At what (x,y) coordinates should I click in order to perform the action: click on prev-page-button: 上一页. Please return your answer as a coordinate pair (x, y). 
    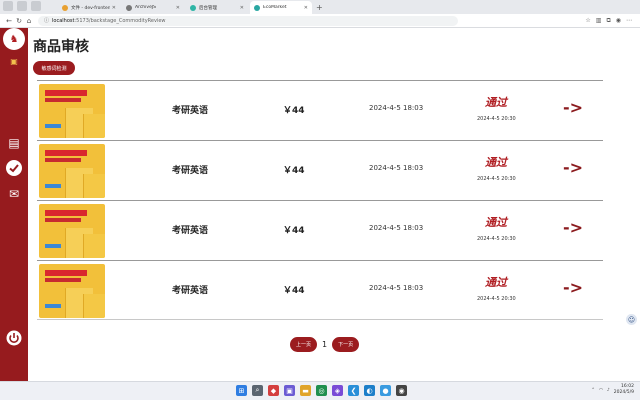
    Looking at the image, I should click on (304, 344).